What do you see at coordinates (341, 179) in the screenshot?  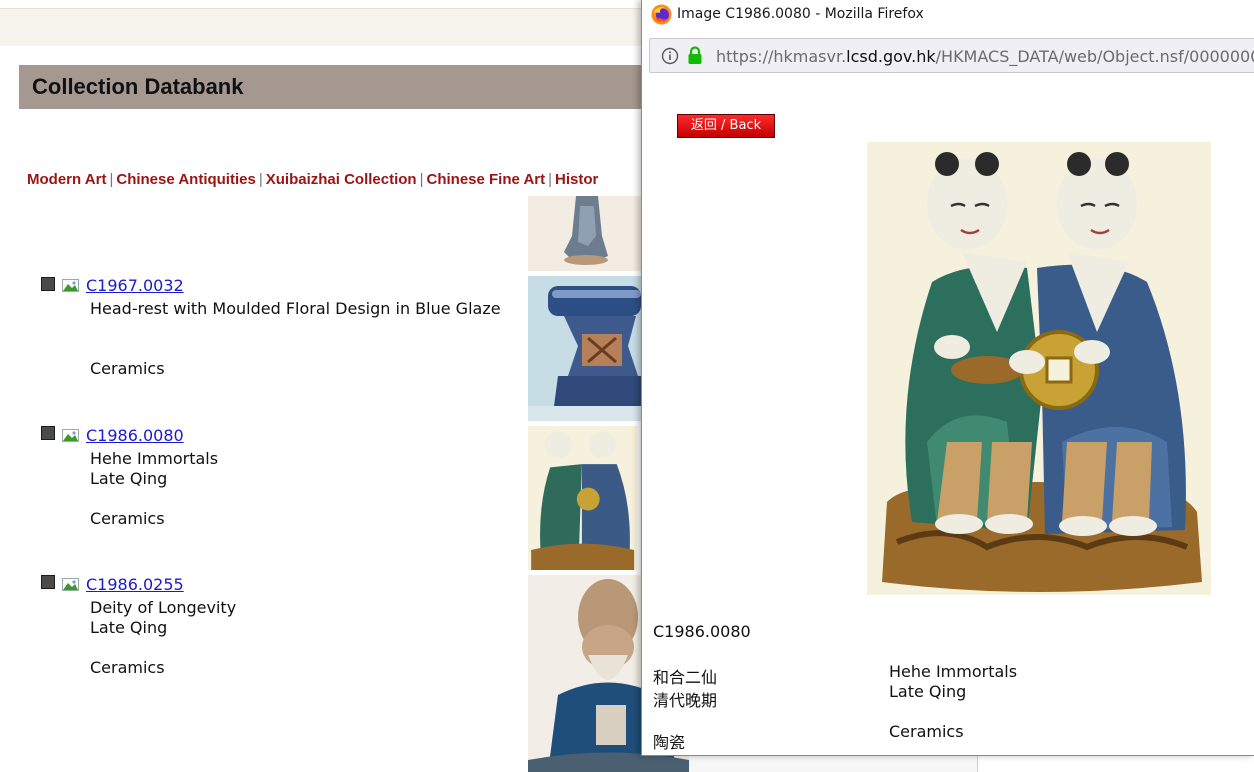 I see `nav-xuibaizhai-collection: Xuibaizhai Collection` at bounding box center [341, 179].